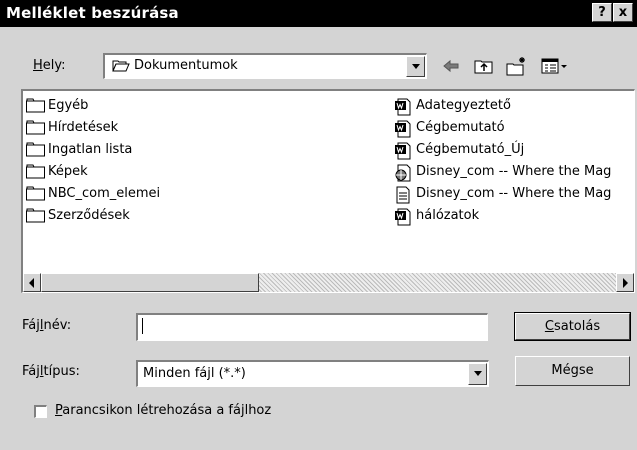  I want to click on location-label: Hely:, so click(49, 65).